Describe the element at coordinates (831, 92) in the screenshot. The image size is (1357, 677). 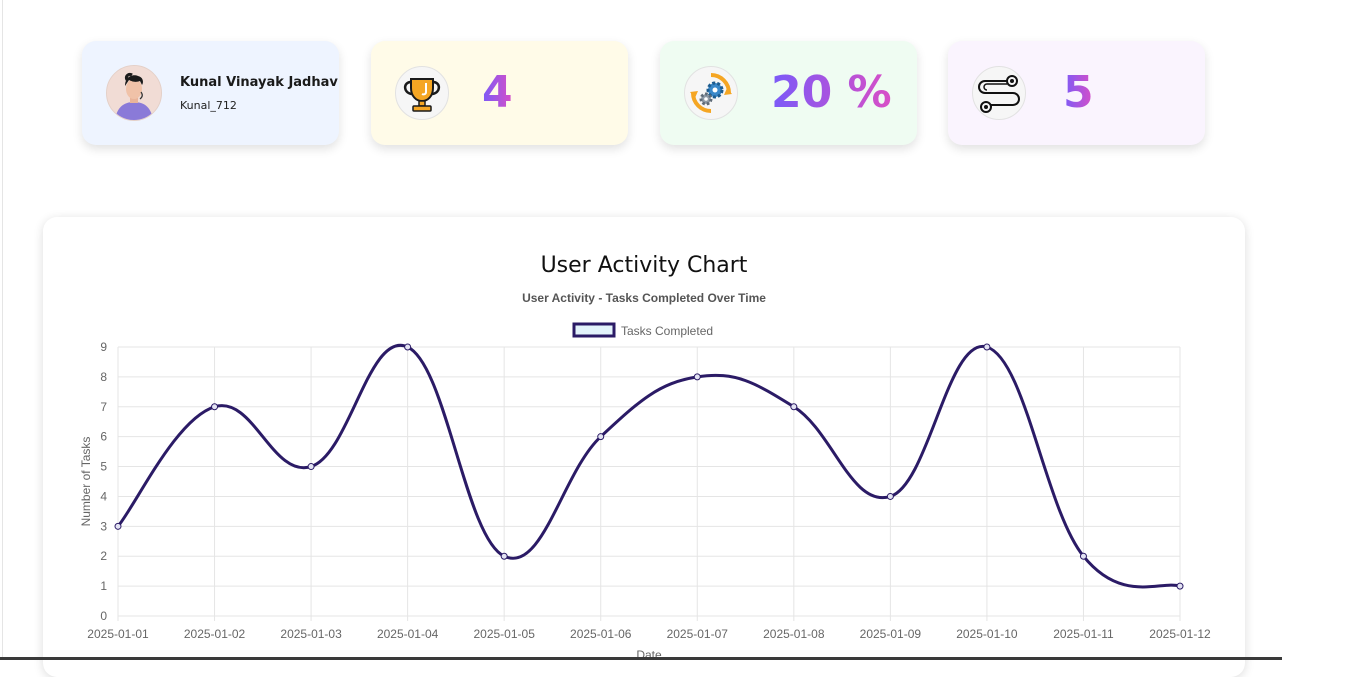
I see `progress-percent: 20 %` at that location.